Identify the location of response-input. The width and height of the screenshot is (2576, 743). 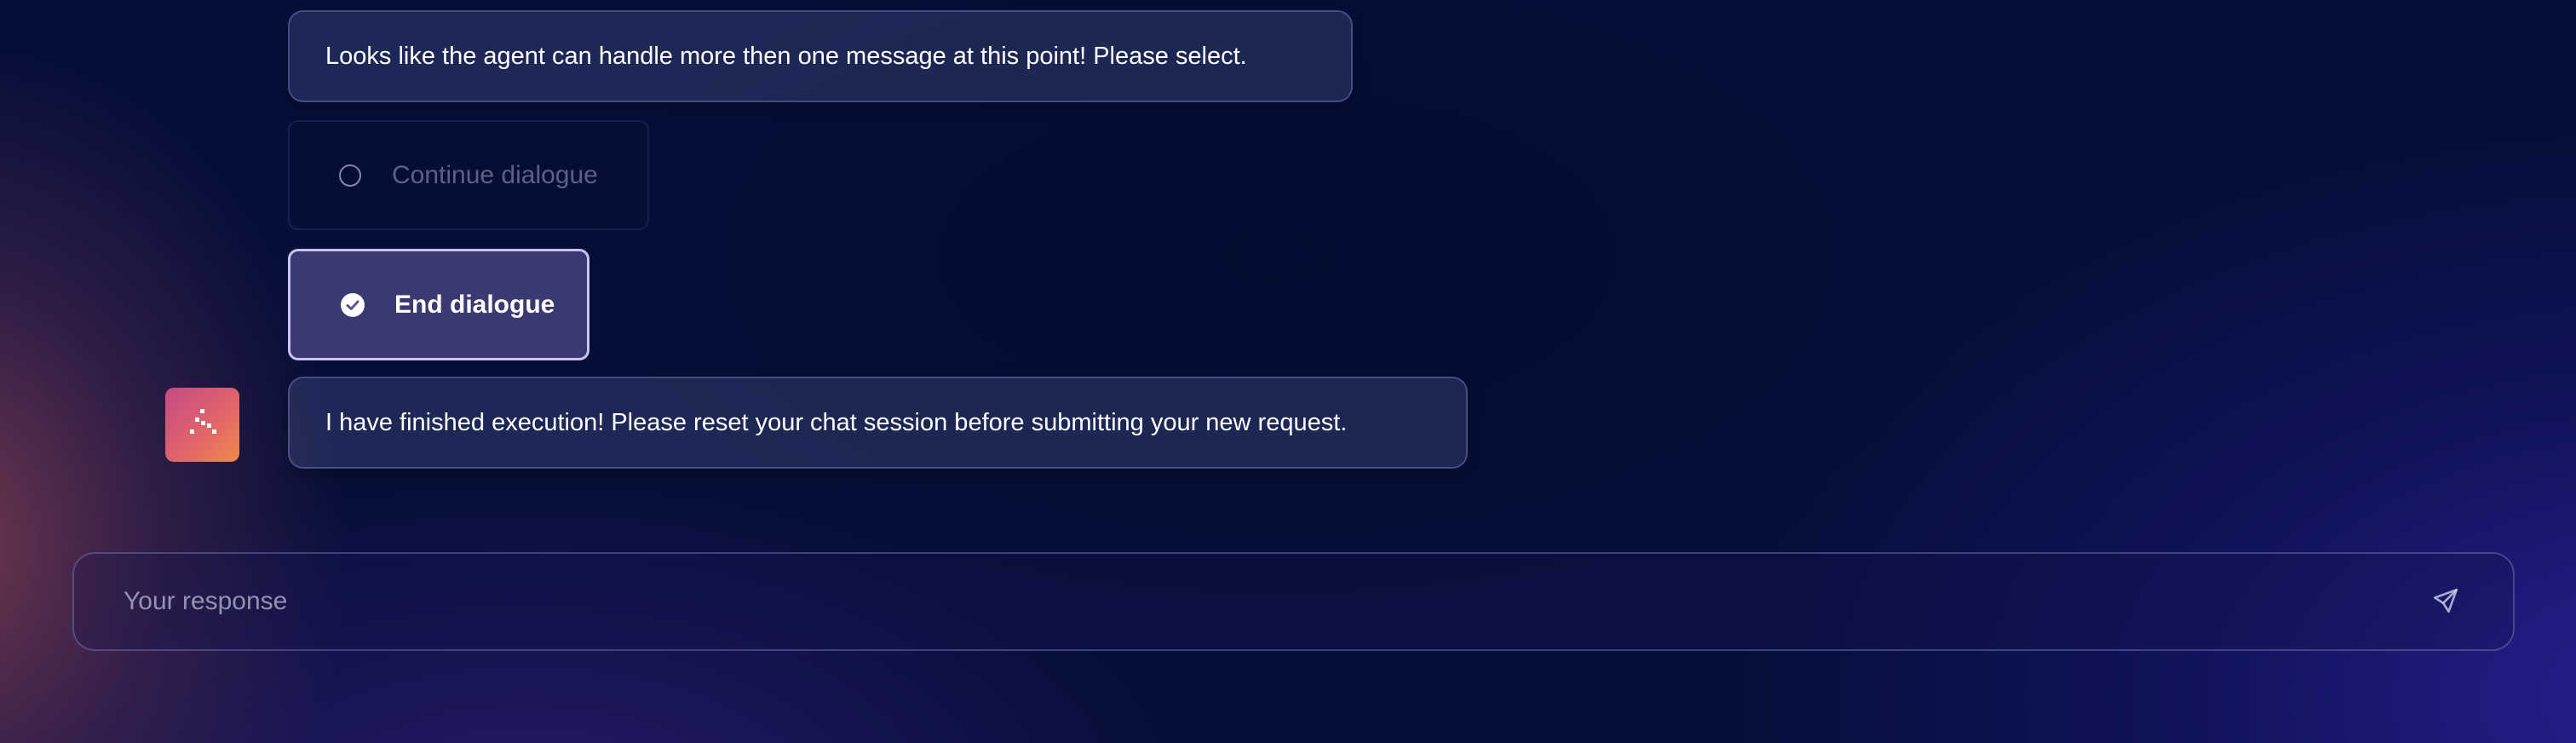
(1293, 601).